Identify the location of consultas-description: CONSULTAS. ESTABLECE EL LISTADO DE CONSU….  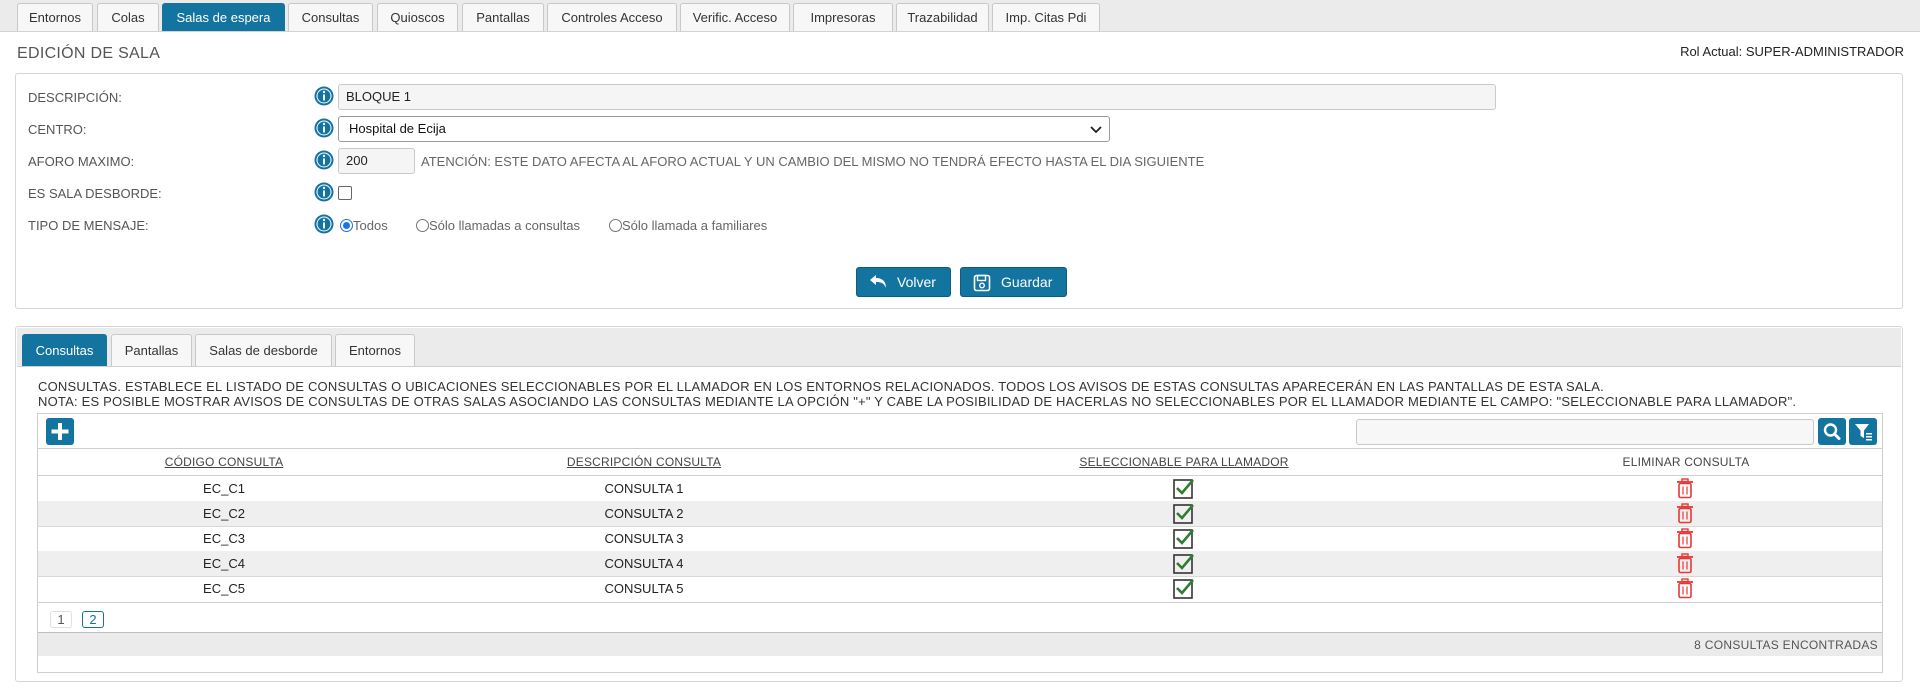
(821, 386).